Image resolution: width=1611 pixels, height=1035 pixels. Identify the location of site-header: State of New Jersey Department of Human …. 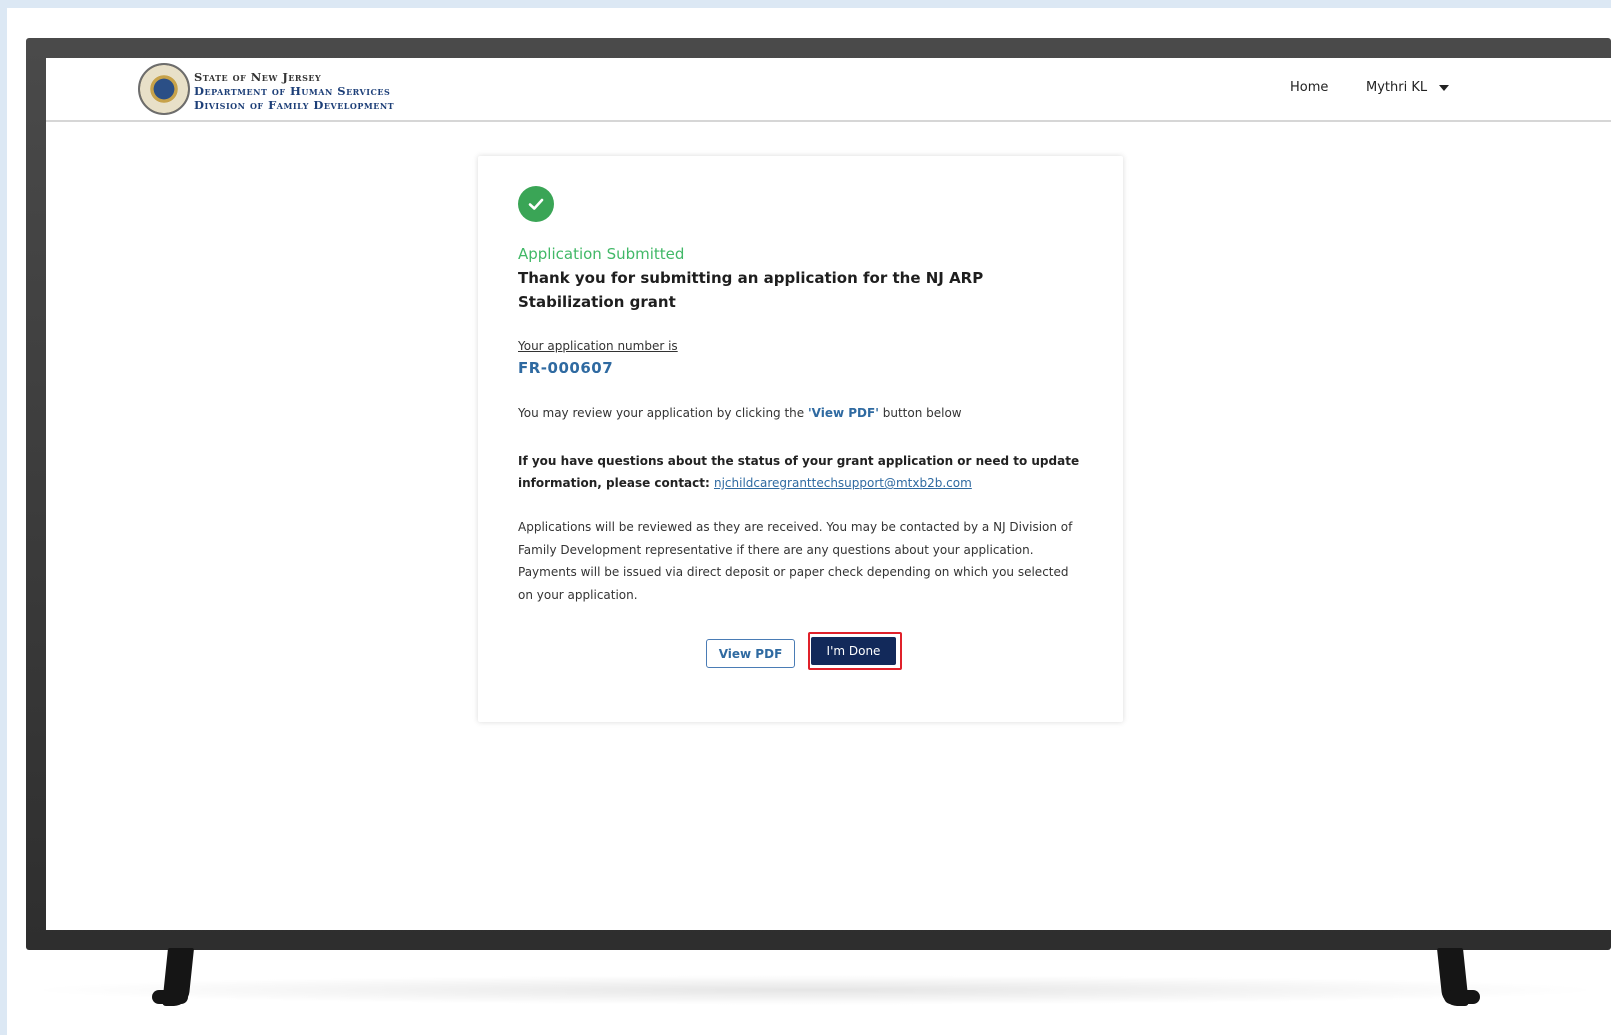
(828, 90).